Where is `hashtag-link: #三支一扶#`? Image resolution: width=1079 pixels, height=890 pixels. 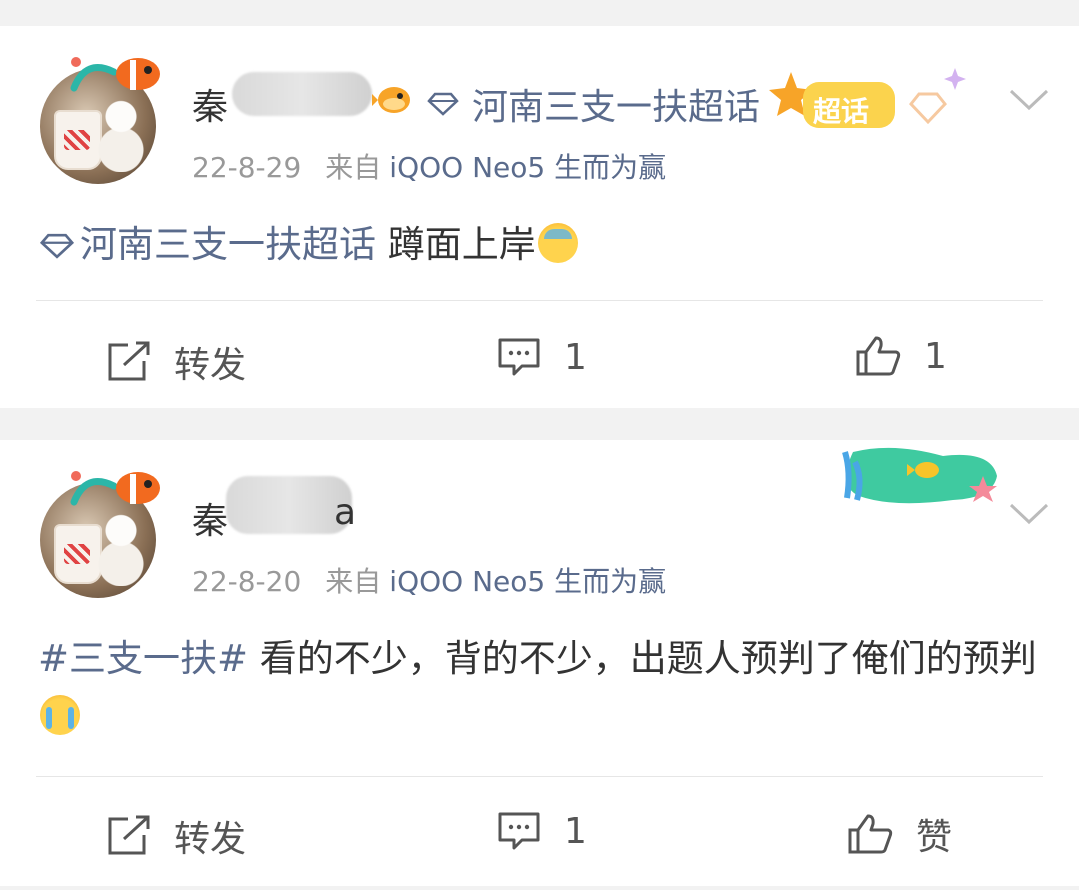 hashtag-link: #三支一扶# is located at coordinates (143, 658).